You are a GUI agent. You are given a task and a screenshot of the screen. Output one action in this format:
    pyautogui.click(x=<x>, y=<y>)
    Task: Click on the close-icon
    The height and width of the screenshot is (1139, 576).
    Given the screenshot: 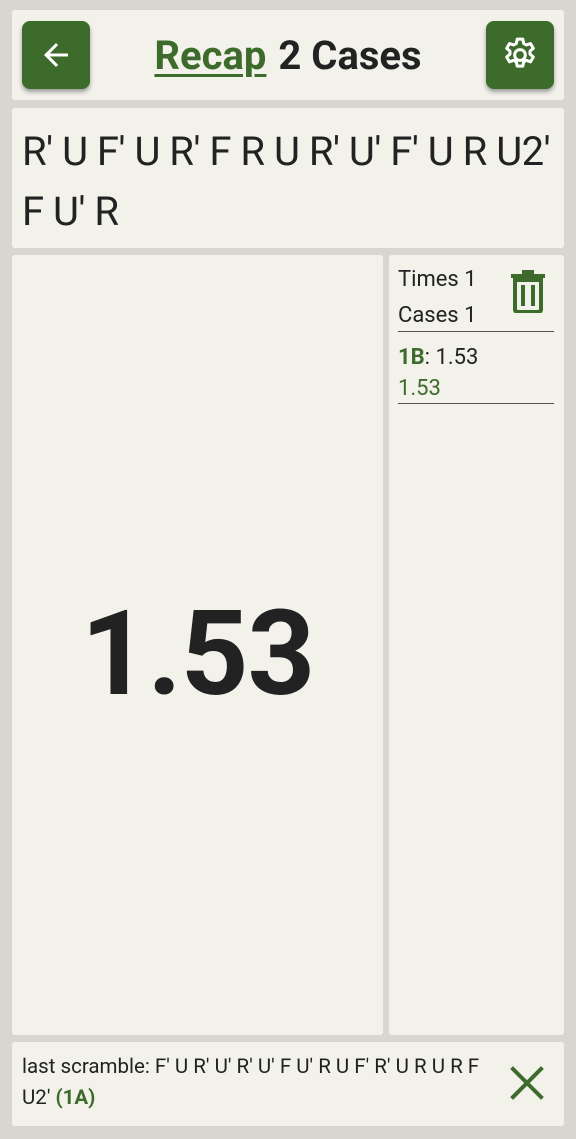 What is the action you would take?
    pyautogui.click(x=527, y=1083)
    